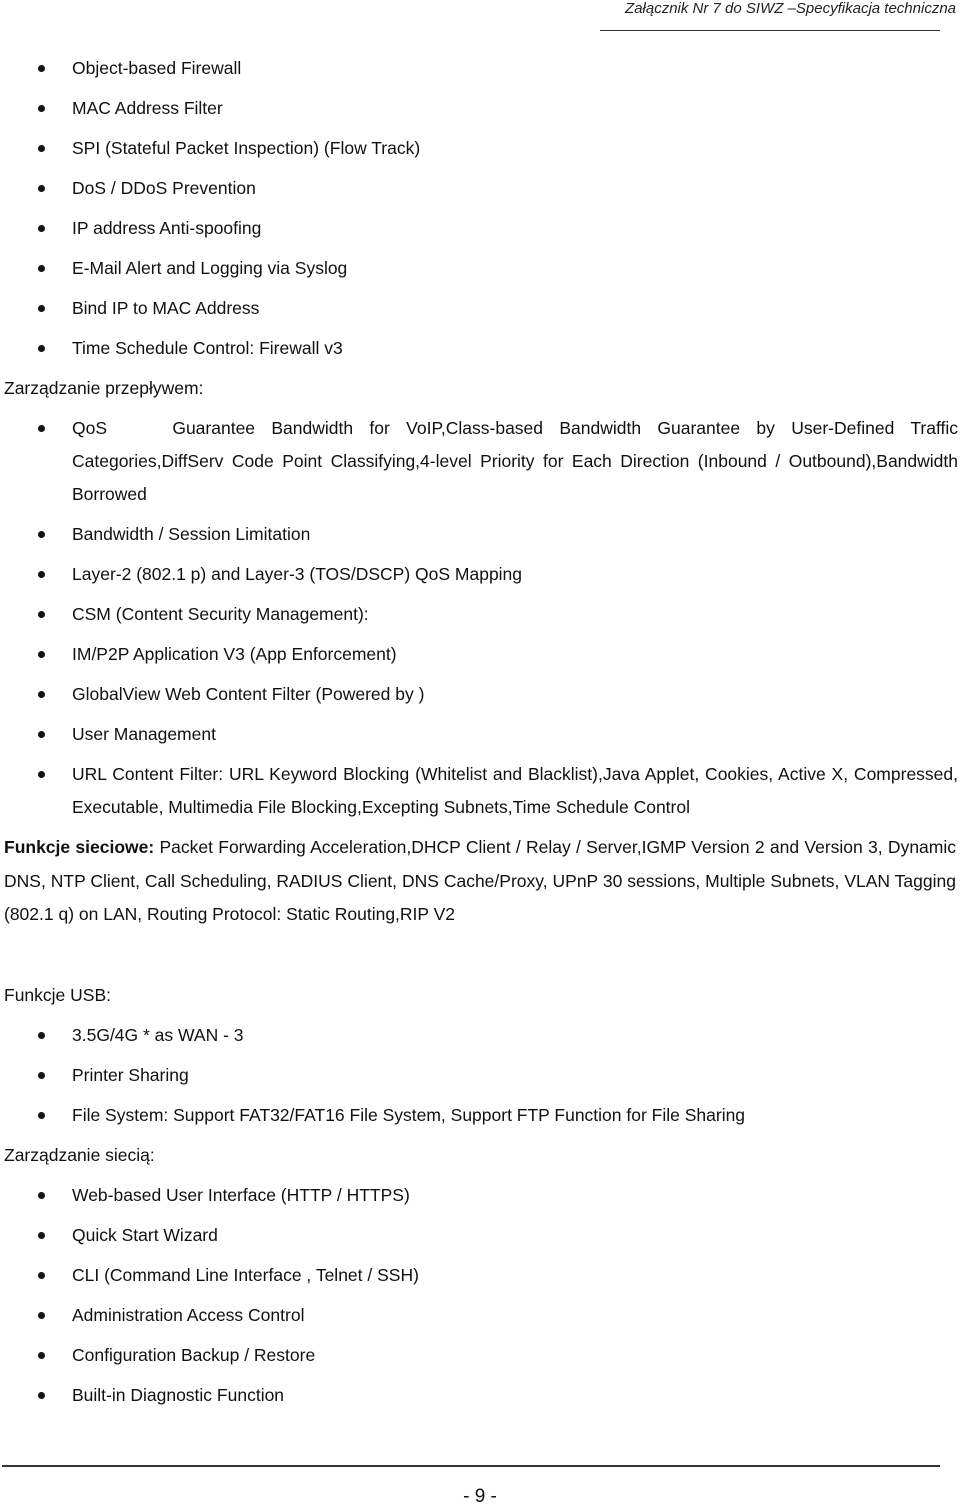  Describe the element at coordinates (57, 994) in the screenshot. I see `usb-functions-heading: Funkcje USB:` at that location.